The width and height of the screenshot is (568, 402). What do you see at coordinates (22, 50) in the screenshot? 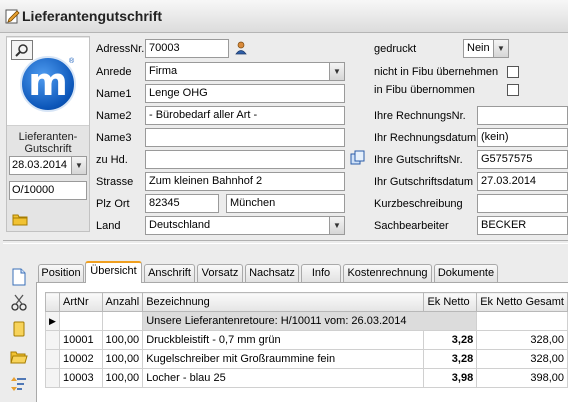
I see `zoom-icon` at bounding box center [22, 50].